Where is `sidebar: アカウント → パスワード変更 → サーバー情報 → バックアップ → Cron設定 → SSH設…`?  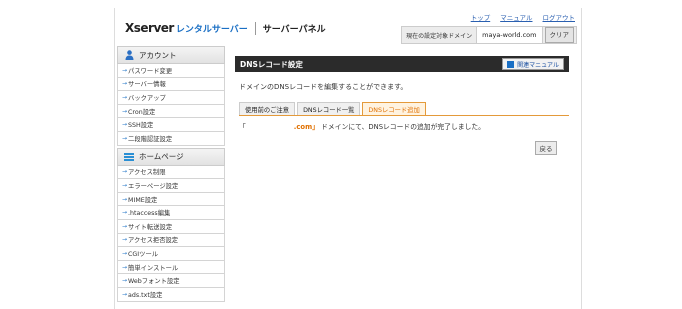 sidebar: アカウント → パスワード変更 → サーバー情報 → バックアップ → Cron設定 → SSH設… is located at coordinates (171, 174).